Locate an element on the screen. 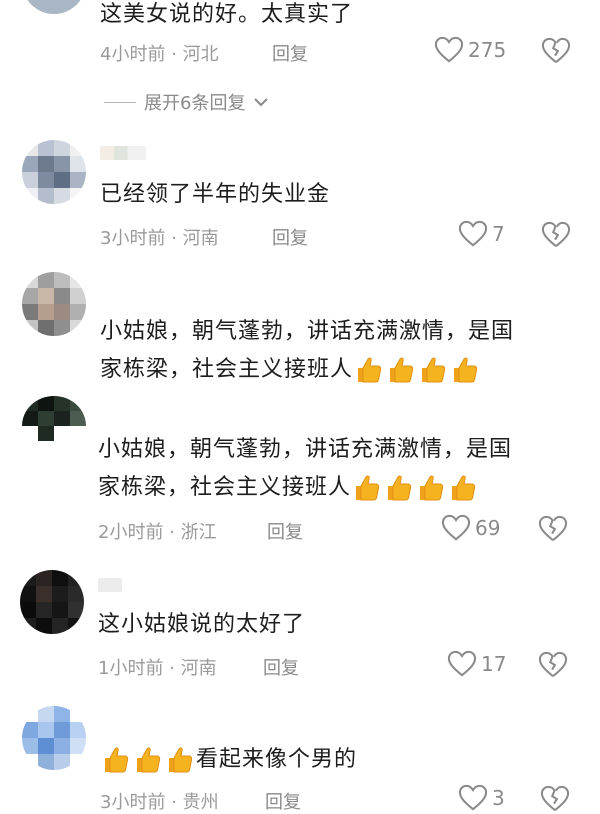  chevron-down-icon is located at coordinates (261, 102).